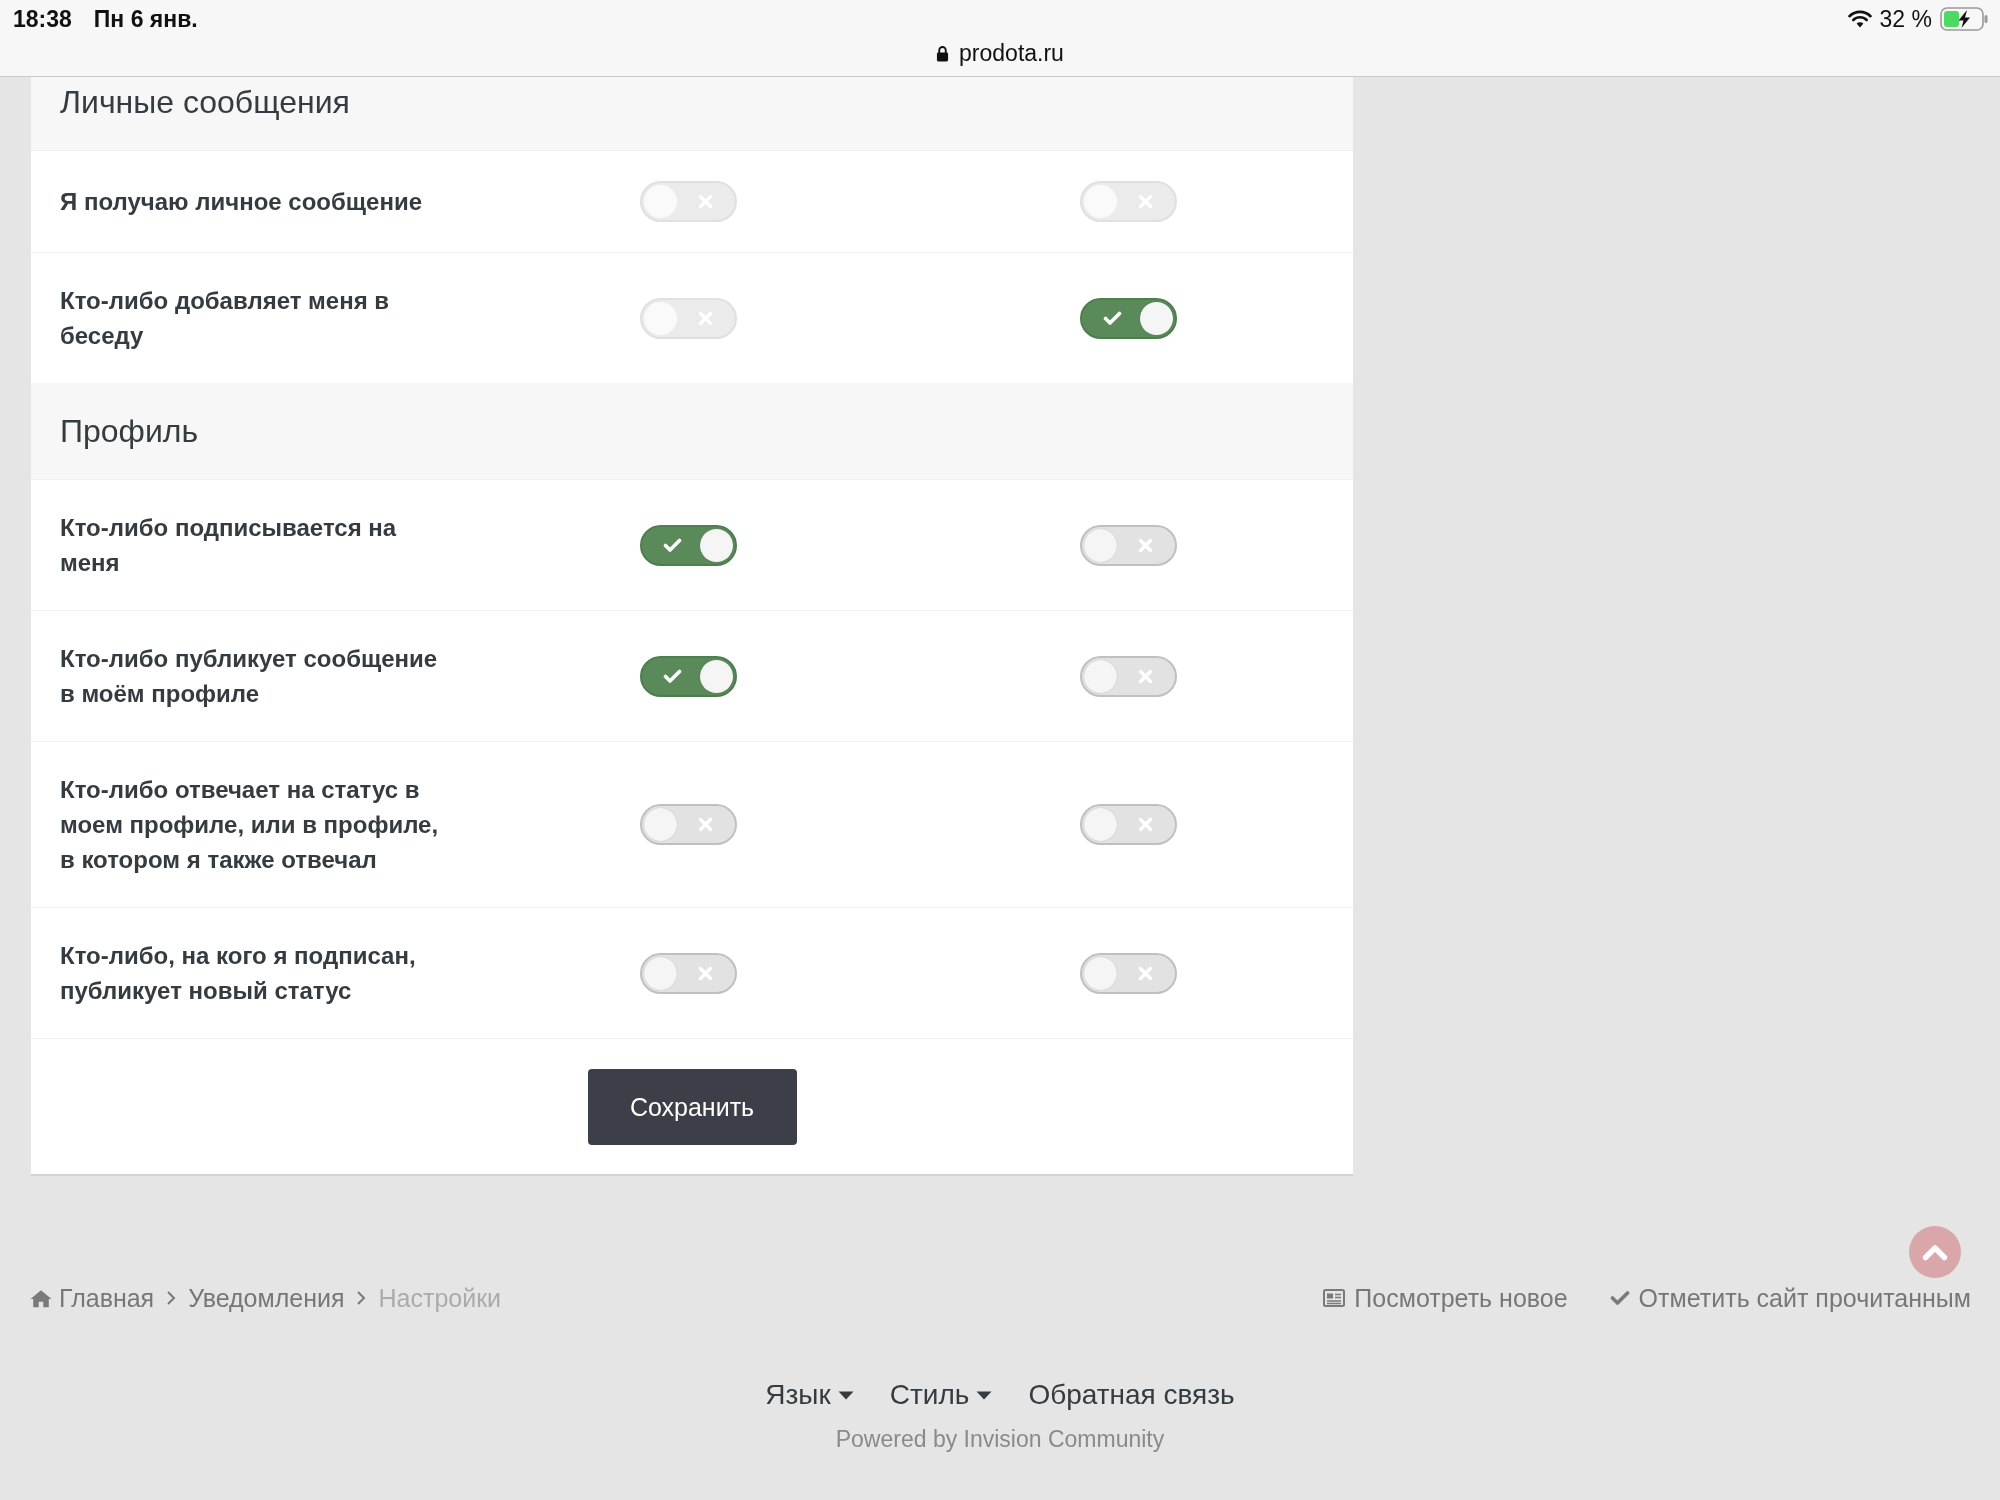 This screenshot has height=1500, width=2000. What do you see at coordinates (41, 1298) in the screenshot?
I see `home-icon` at bounding box center [41, 1298].